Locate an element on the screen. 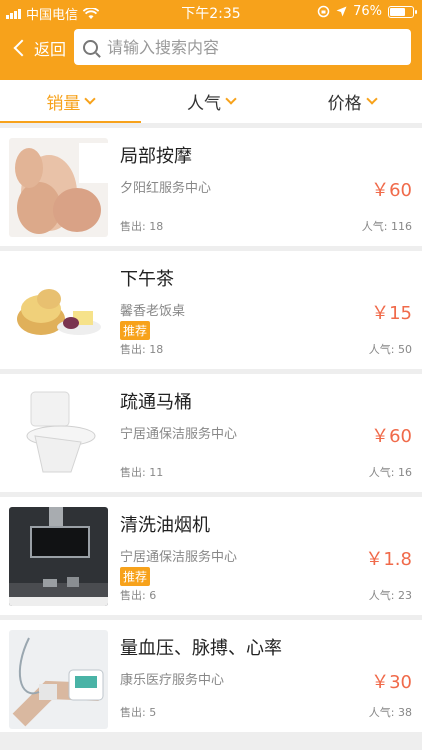 Image resolution: width=422 pixels, height=750 pixels. item-title: 清洗油烟机 is located at coordinates (165, 525).